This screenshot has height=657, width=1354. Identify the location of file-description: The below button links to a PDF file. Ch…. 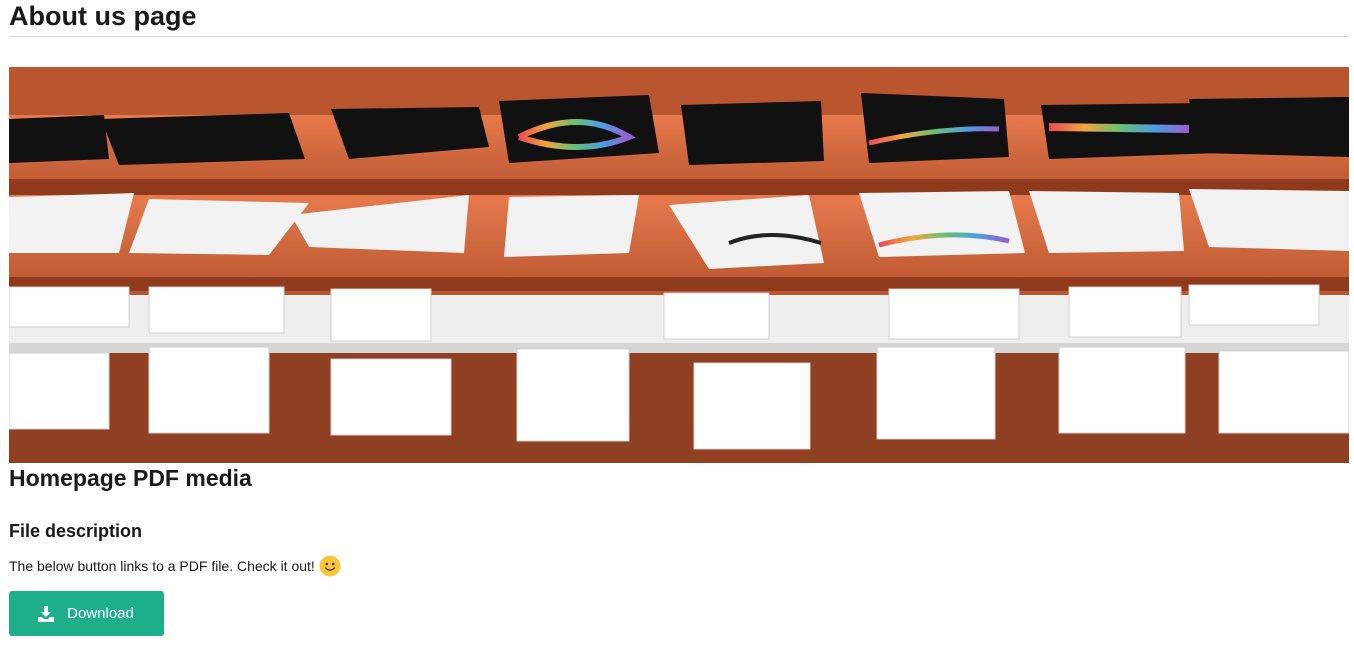
(175, 566).